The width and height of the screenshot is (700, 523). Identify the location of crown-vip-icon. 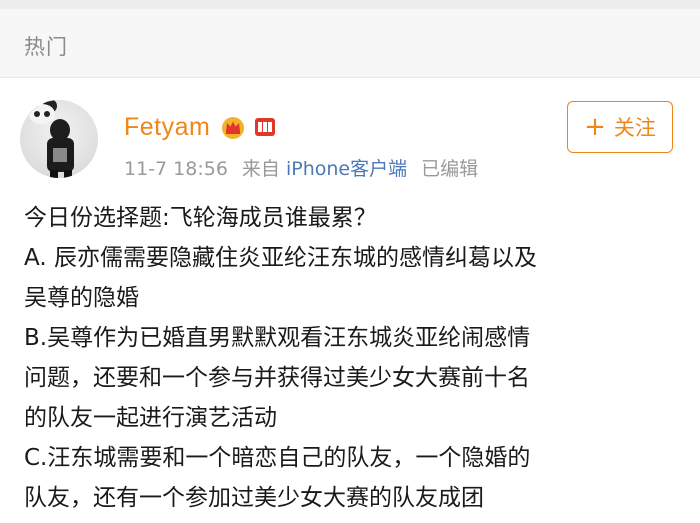
(233, 127).